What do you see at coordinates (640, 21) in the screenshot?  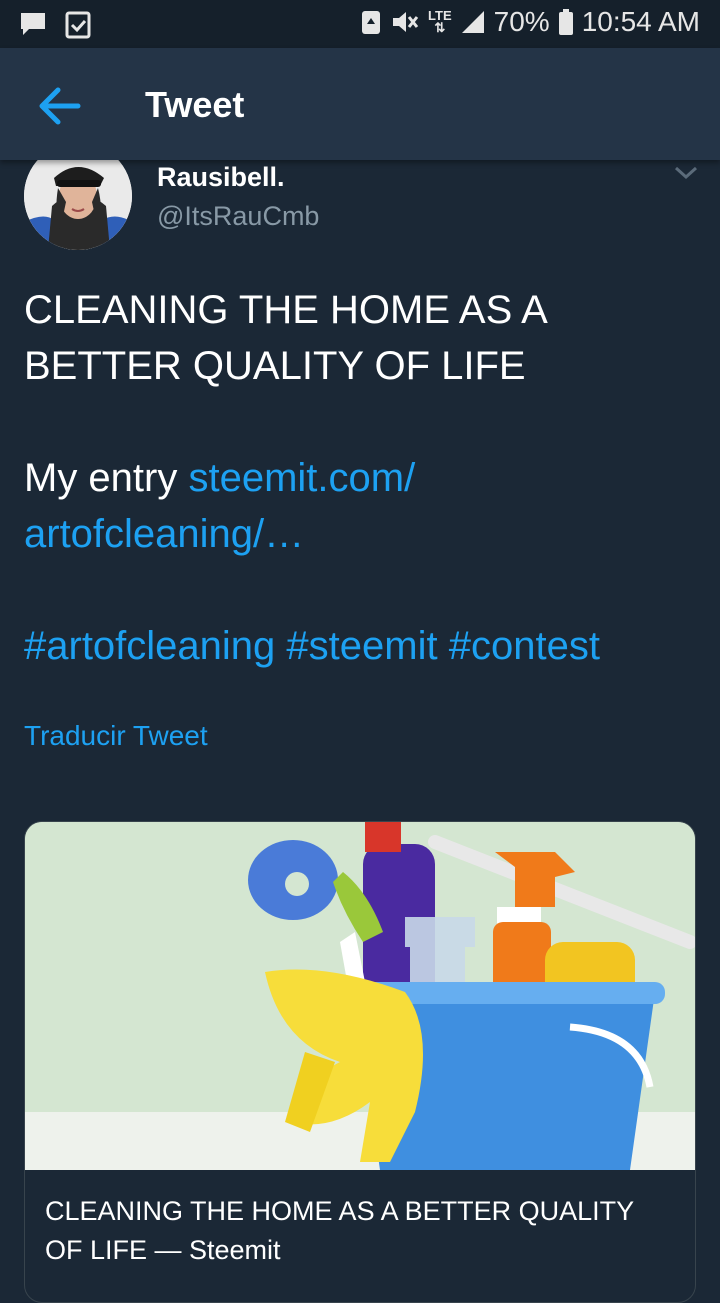 I see `clock: 10:54 AM` at bounding box center [640, 21].